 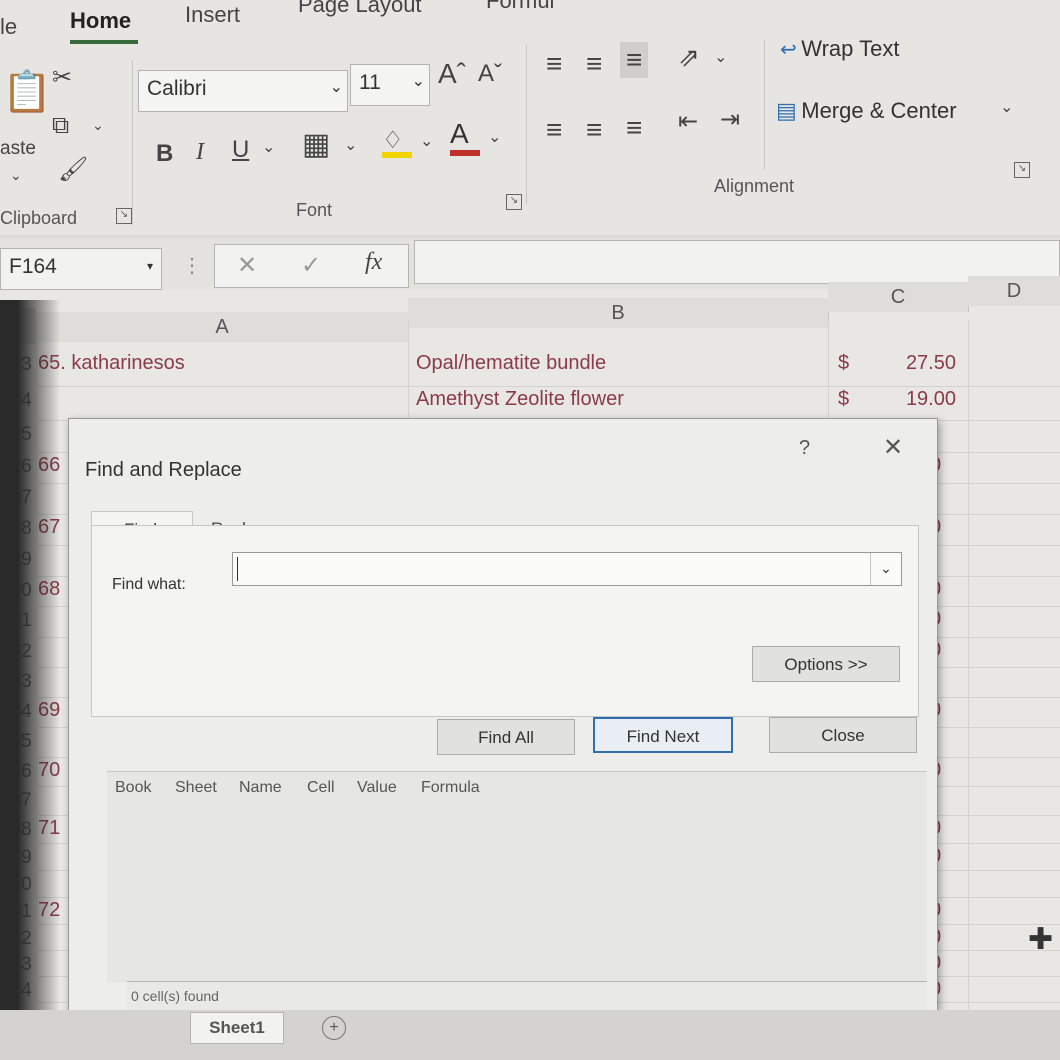 What do you see at coordinates (511, 363) in the screenshot?
I see `cell-b: Opal/hematite bundle` at bounding box center [511, 363].